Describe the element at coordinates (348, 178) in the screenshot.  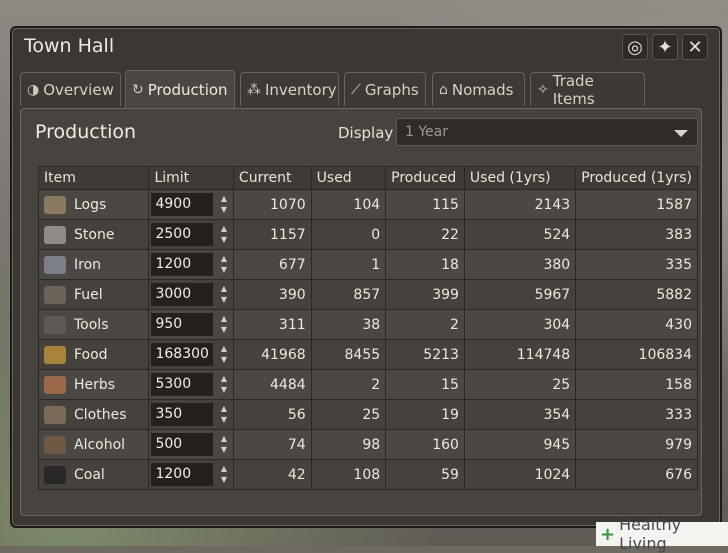
I see `column-header-used: Used` at that location.